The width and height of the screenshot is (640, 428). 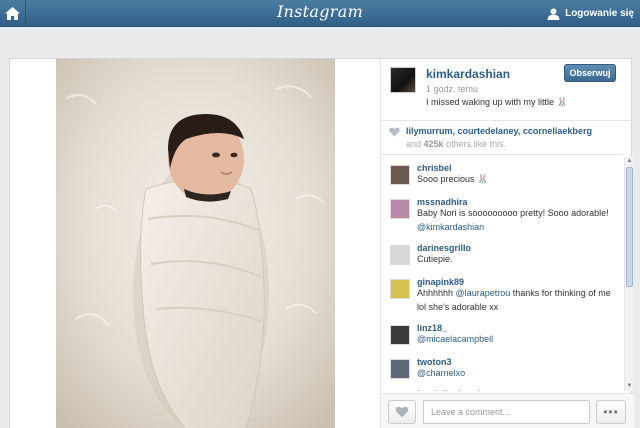 I want to click on user-icon, so click(x=553, y=14).